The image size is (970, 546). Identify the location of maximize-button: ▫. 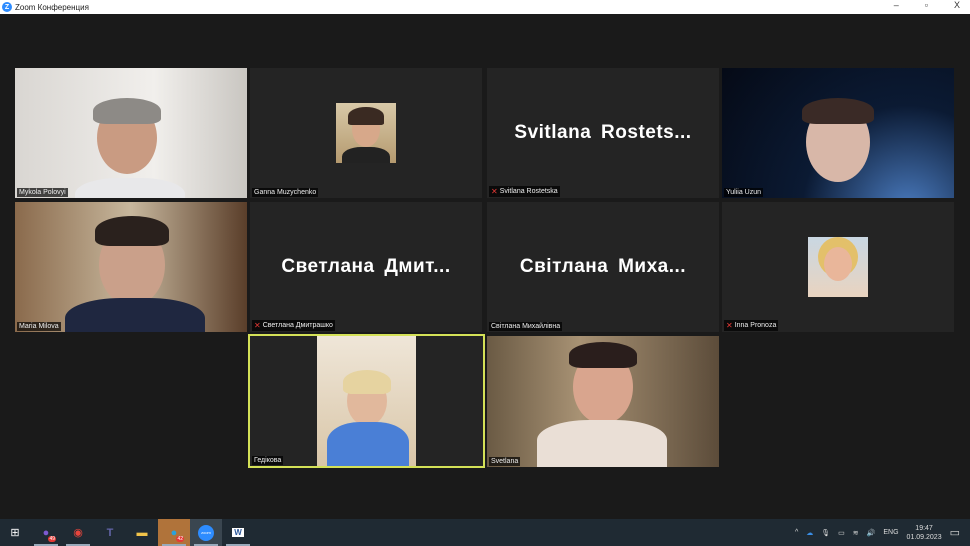
(926, 5).